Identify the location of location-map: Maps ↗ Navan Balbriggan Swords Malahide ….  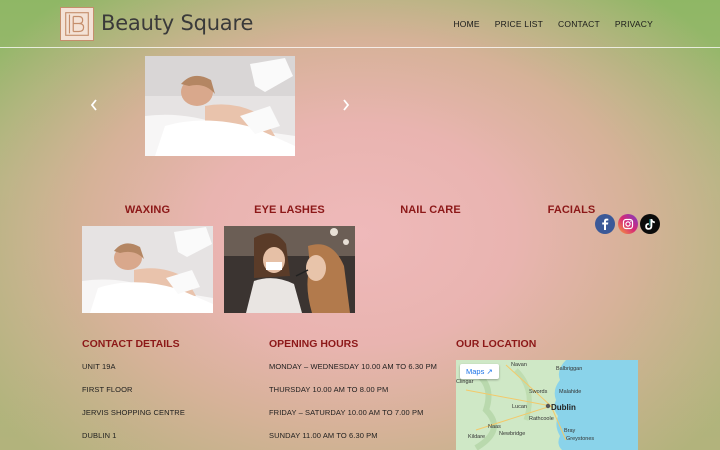
(547, 405).